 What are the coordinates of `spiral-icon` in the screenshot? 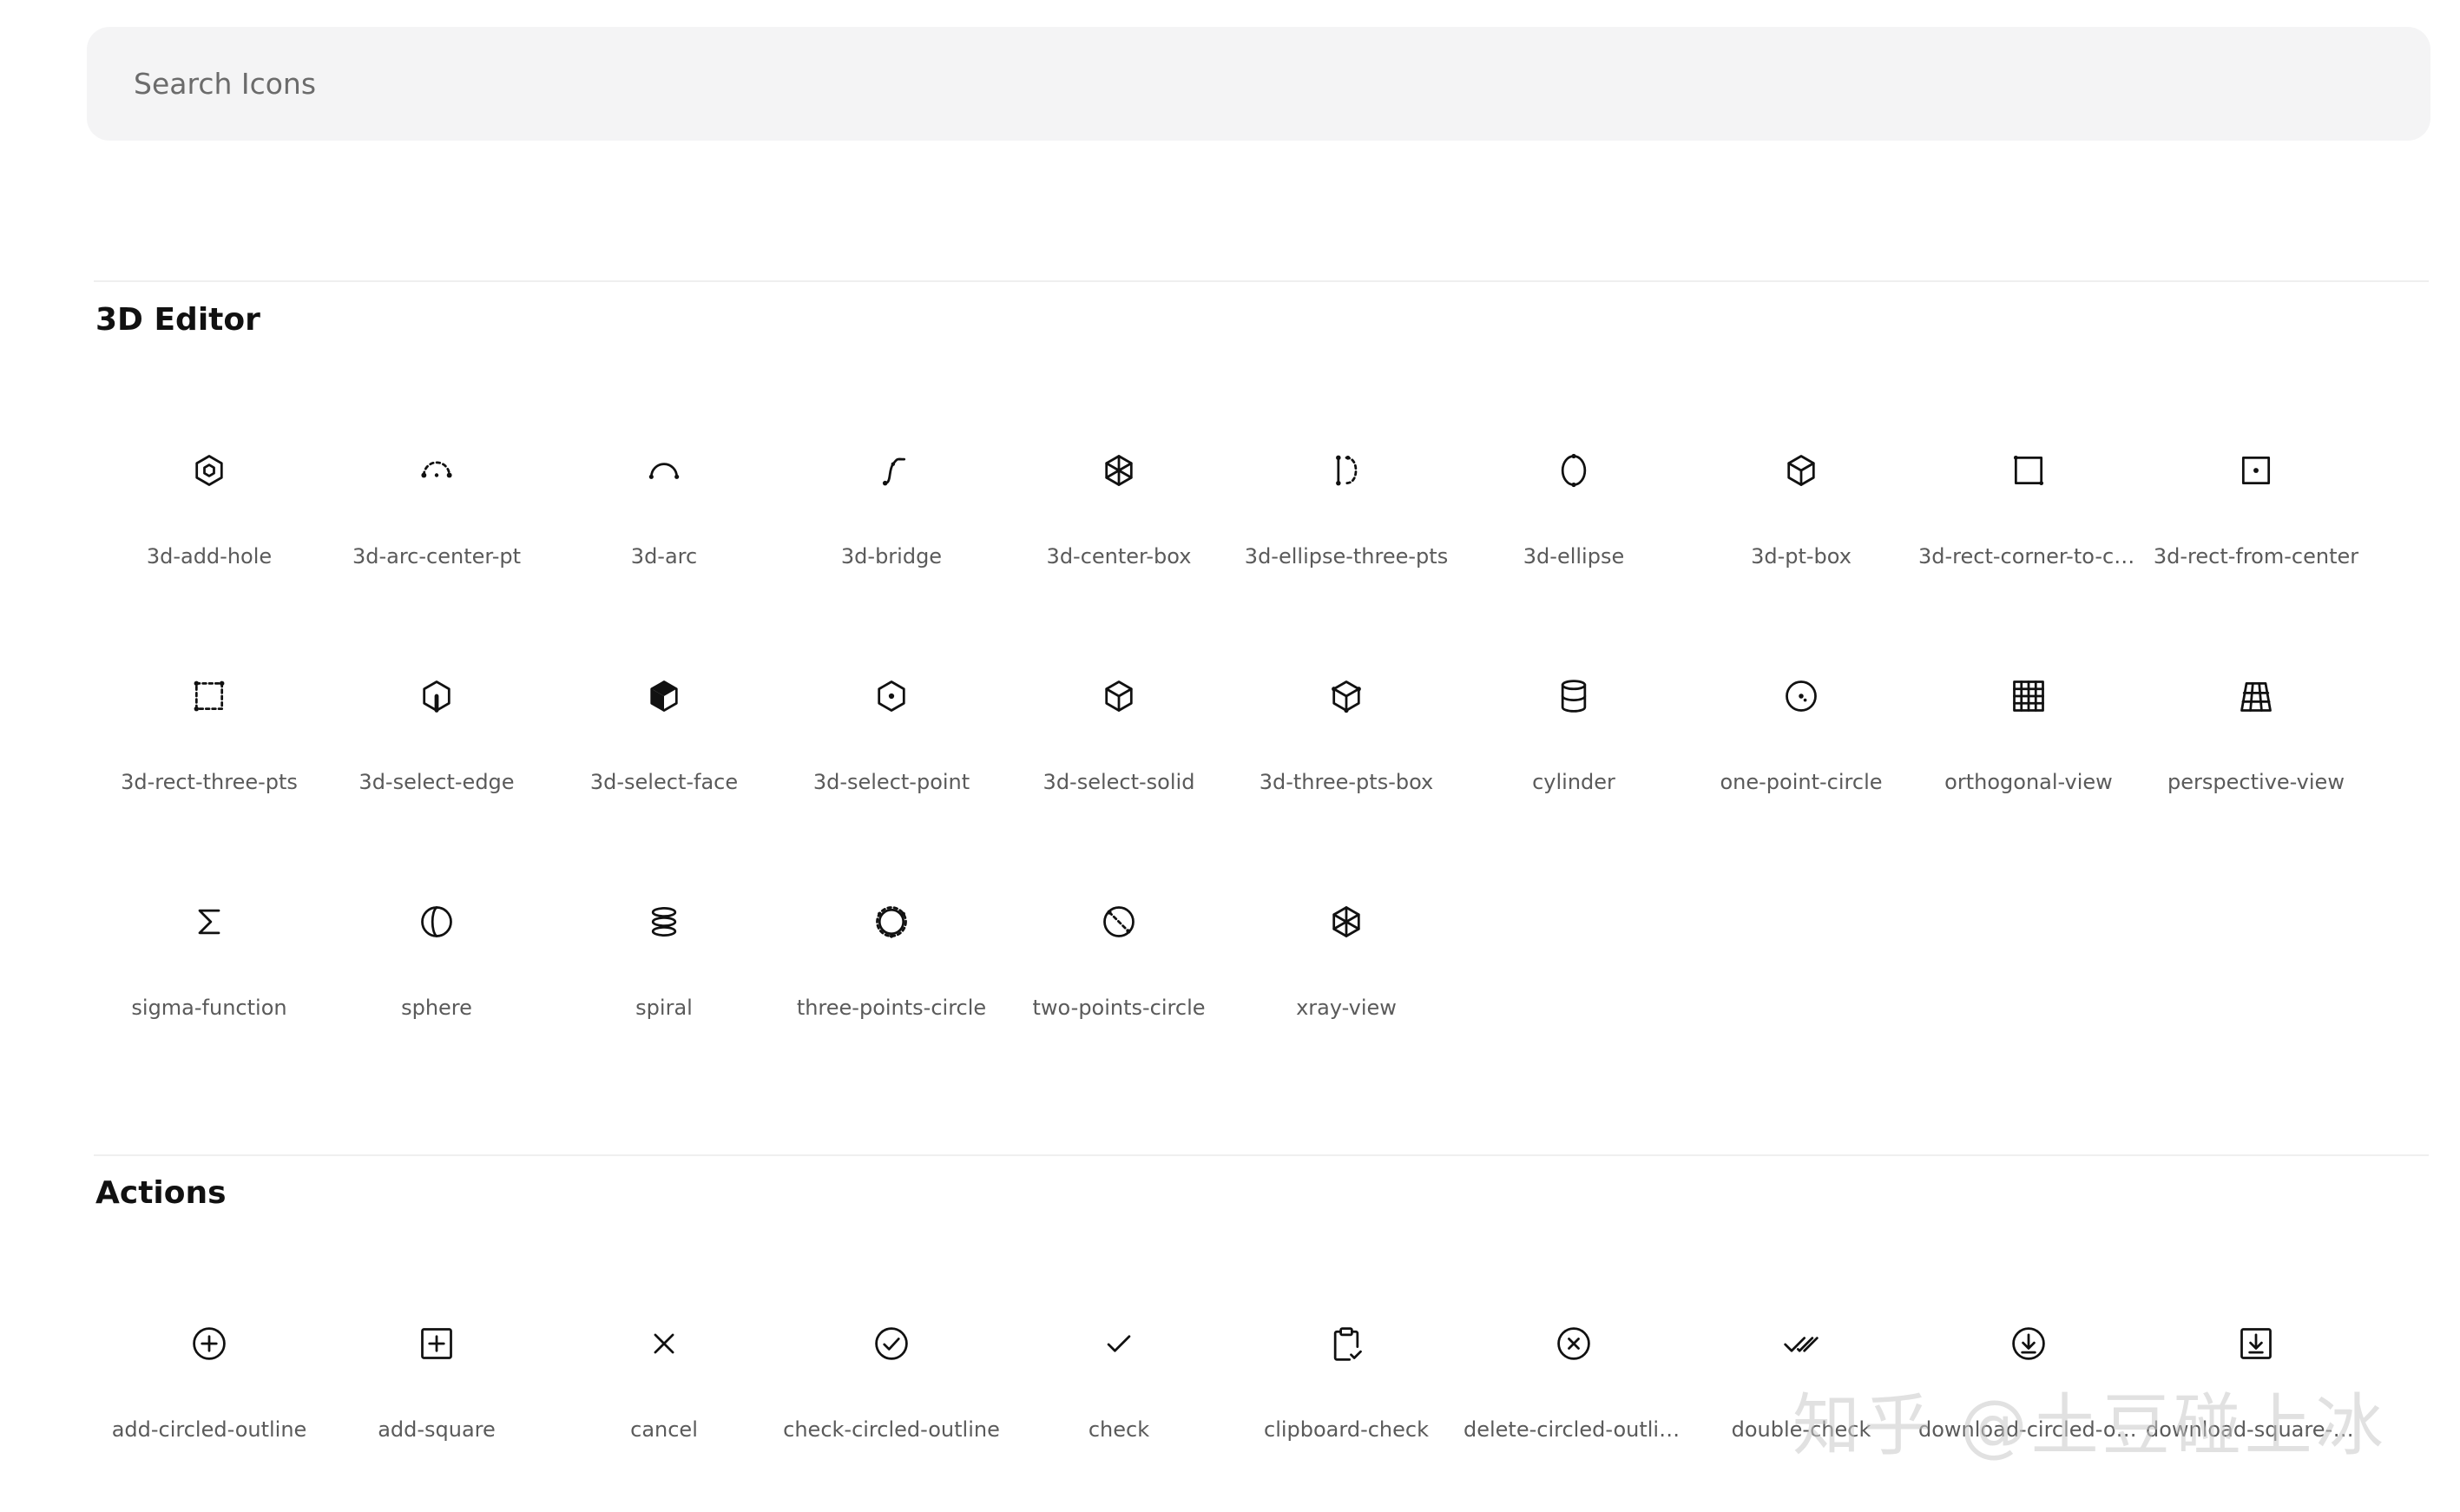 It's located at (664, 922).